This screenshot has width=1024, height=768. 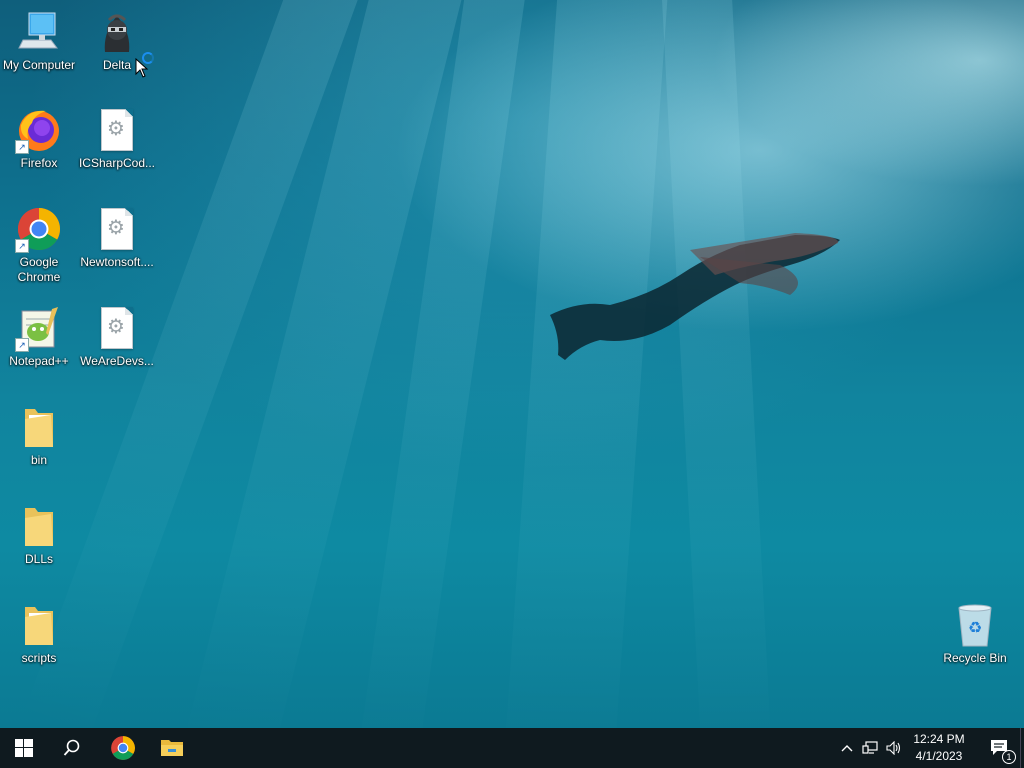 I want to click on search-icon, so click(x=71, y=747).